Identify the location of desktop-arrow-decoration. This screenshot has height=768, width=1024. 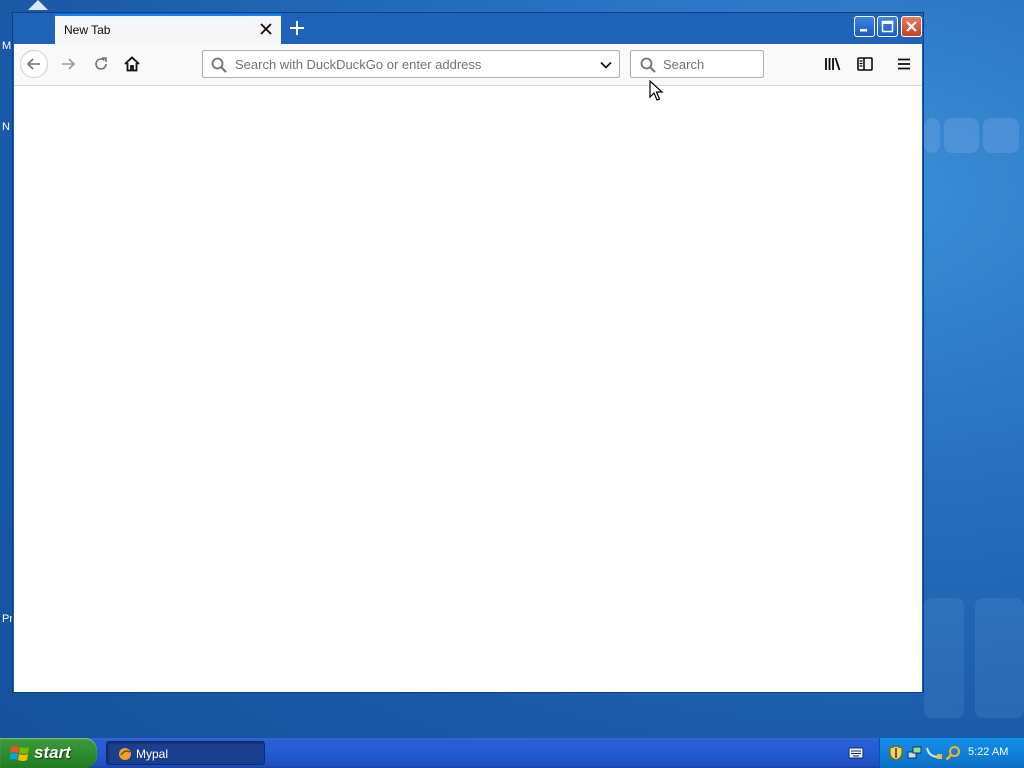
(38, 5).